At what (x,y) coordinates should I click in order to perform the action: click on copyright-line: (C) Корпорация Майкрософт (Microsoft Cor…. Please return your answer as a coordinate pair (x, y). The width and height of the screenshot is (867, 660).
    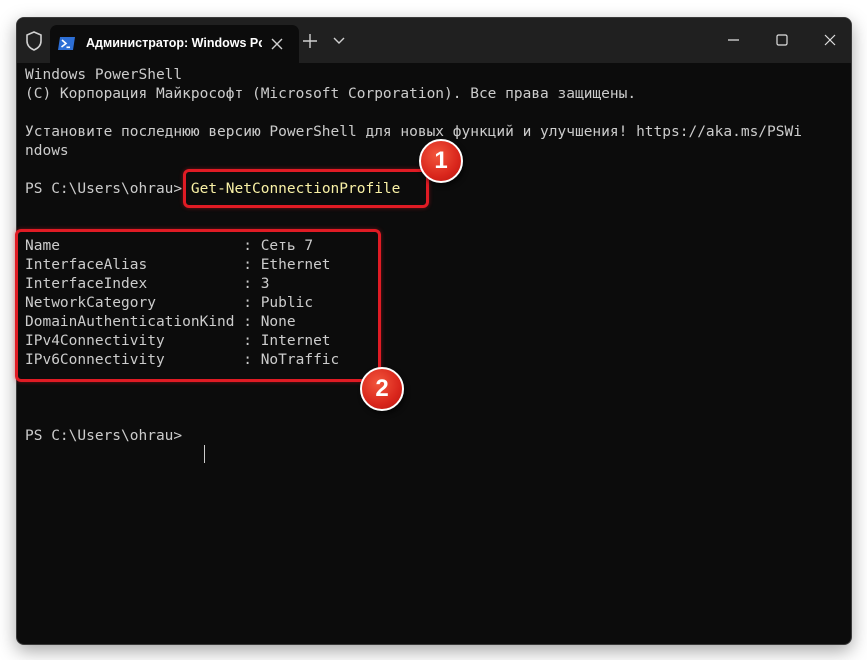
    Looking at the image, I should click on (331, 94).